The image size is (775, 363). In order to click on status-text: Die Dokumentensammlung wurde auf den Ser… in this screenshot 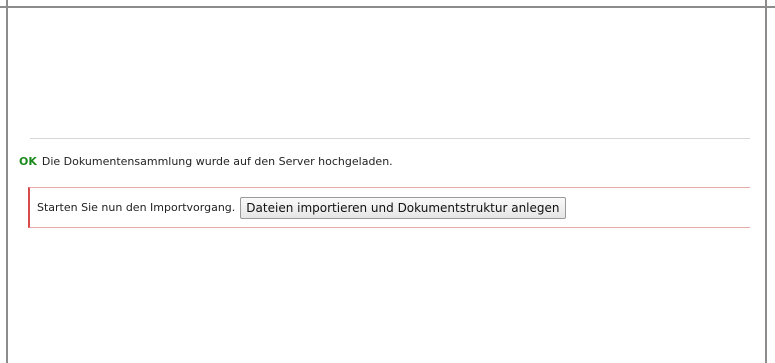, I will do `click(217, 161)`.